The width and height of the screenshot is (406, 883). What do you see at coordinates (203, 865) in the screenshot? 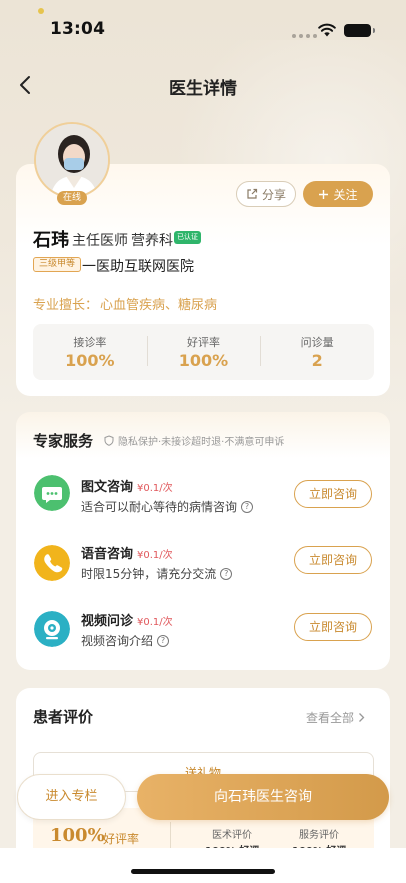
I see `home-bar-area` at bounding box center [203, 865].